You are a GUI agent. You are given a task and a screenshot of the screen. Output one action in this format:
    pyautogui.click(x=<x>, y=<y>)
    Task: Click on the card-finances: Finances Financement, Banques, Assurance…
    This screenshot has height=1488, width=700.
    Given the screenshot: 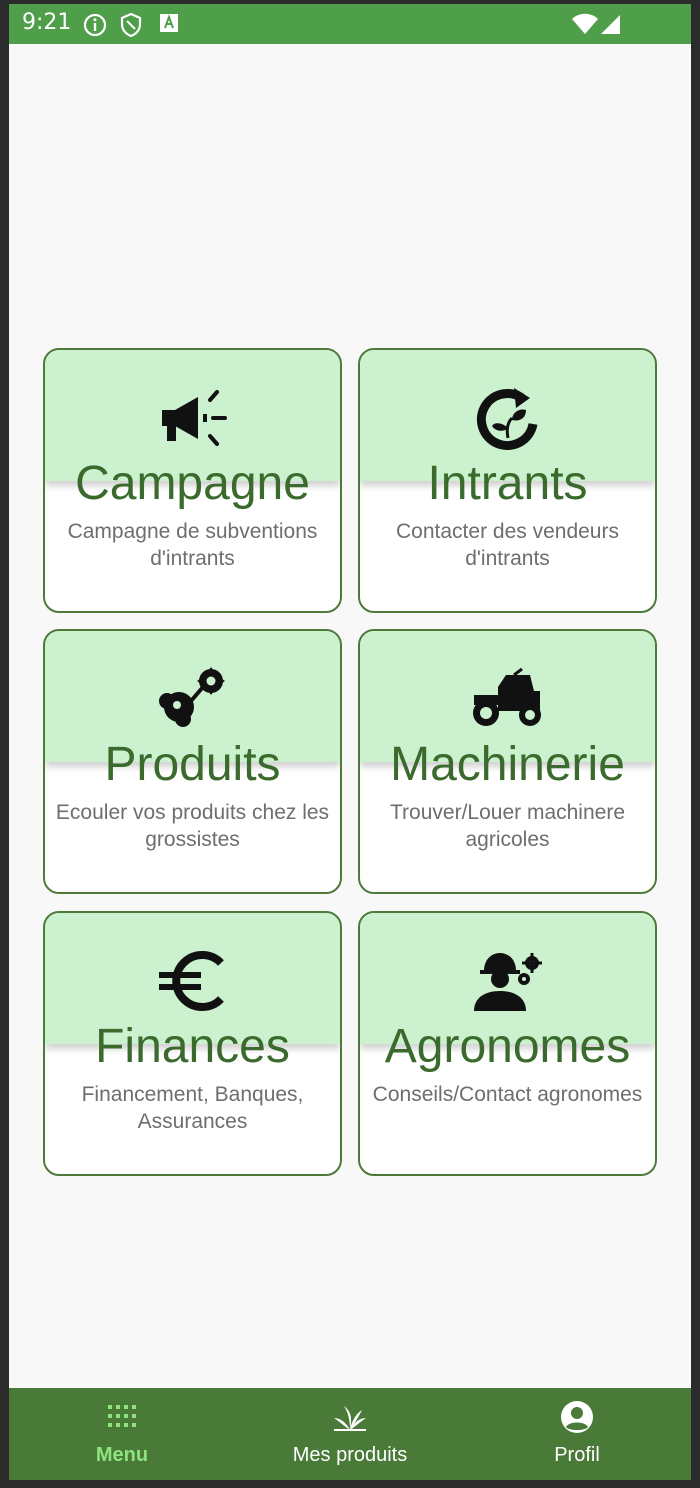 What is the action you would take?
    pyautogui.click(x=192, y=1043)
    